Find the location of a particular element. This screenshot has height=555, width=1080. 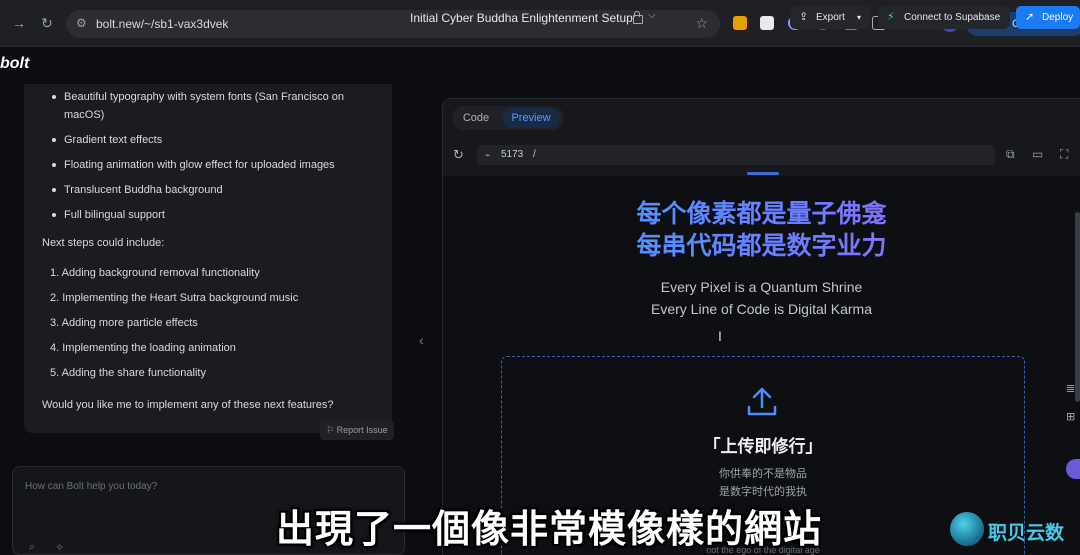

hero-title-line2: 每串代码都是数字业力 is located at coordinates (761, 245).